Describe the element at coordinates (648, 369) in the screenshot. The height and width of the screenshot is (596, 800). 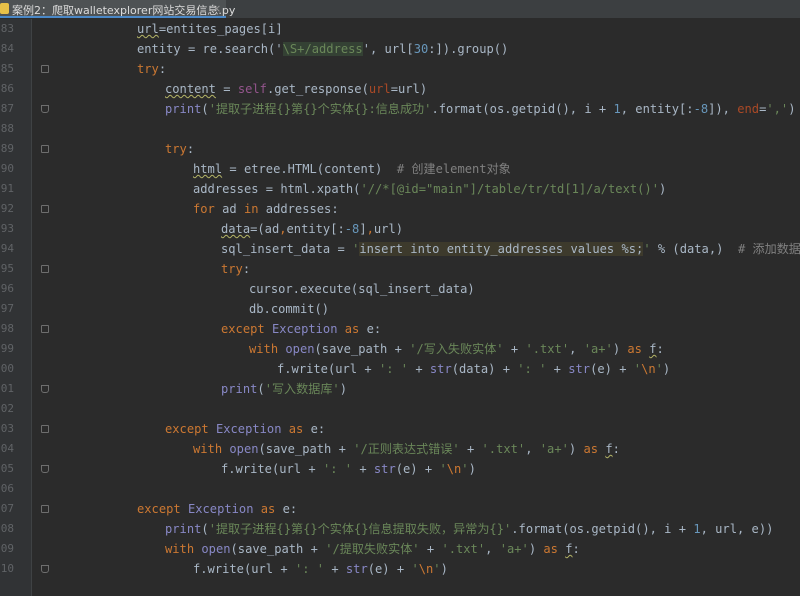
I see `code-token: \n` at that location.